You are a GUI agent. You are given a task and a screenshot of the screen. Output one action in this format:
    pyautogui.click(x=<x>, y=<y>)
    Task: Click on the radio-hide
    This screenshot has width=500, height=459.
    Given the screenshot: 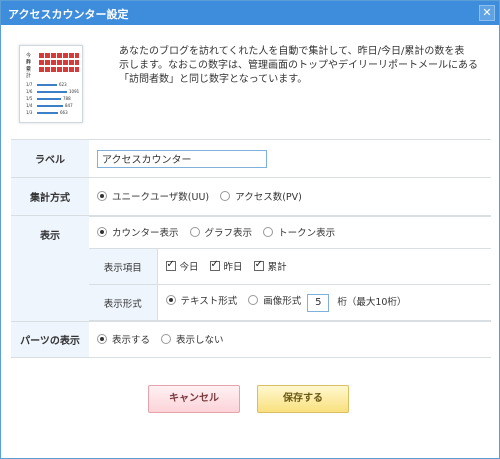 What is the action you would take?
    pyautogui.click(x=166, y=339)
    